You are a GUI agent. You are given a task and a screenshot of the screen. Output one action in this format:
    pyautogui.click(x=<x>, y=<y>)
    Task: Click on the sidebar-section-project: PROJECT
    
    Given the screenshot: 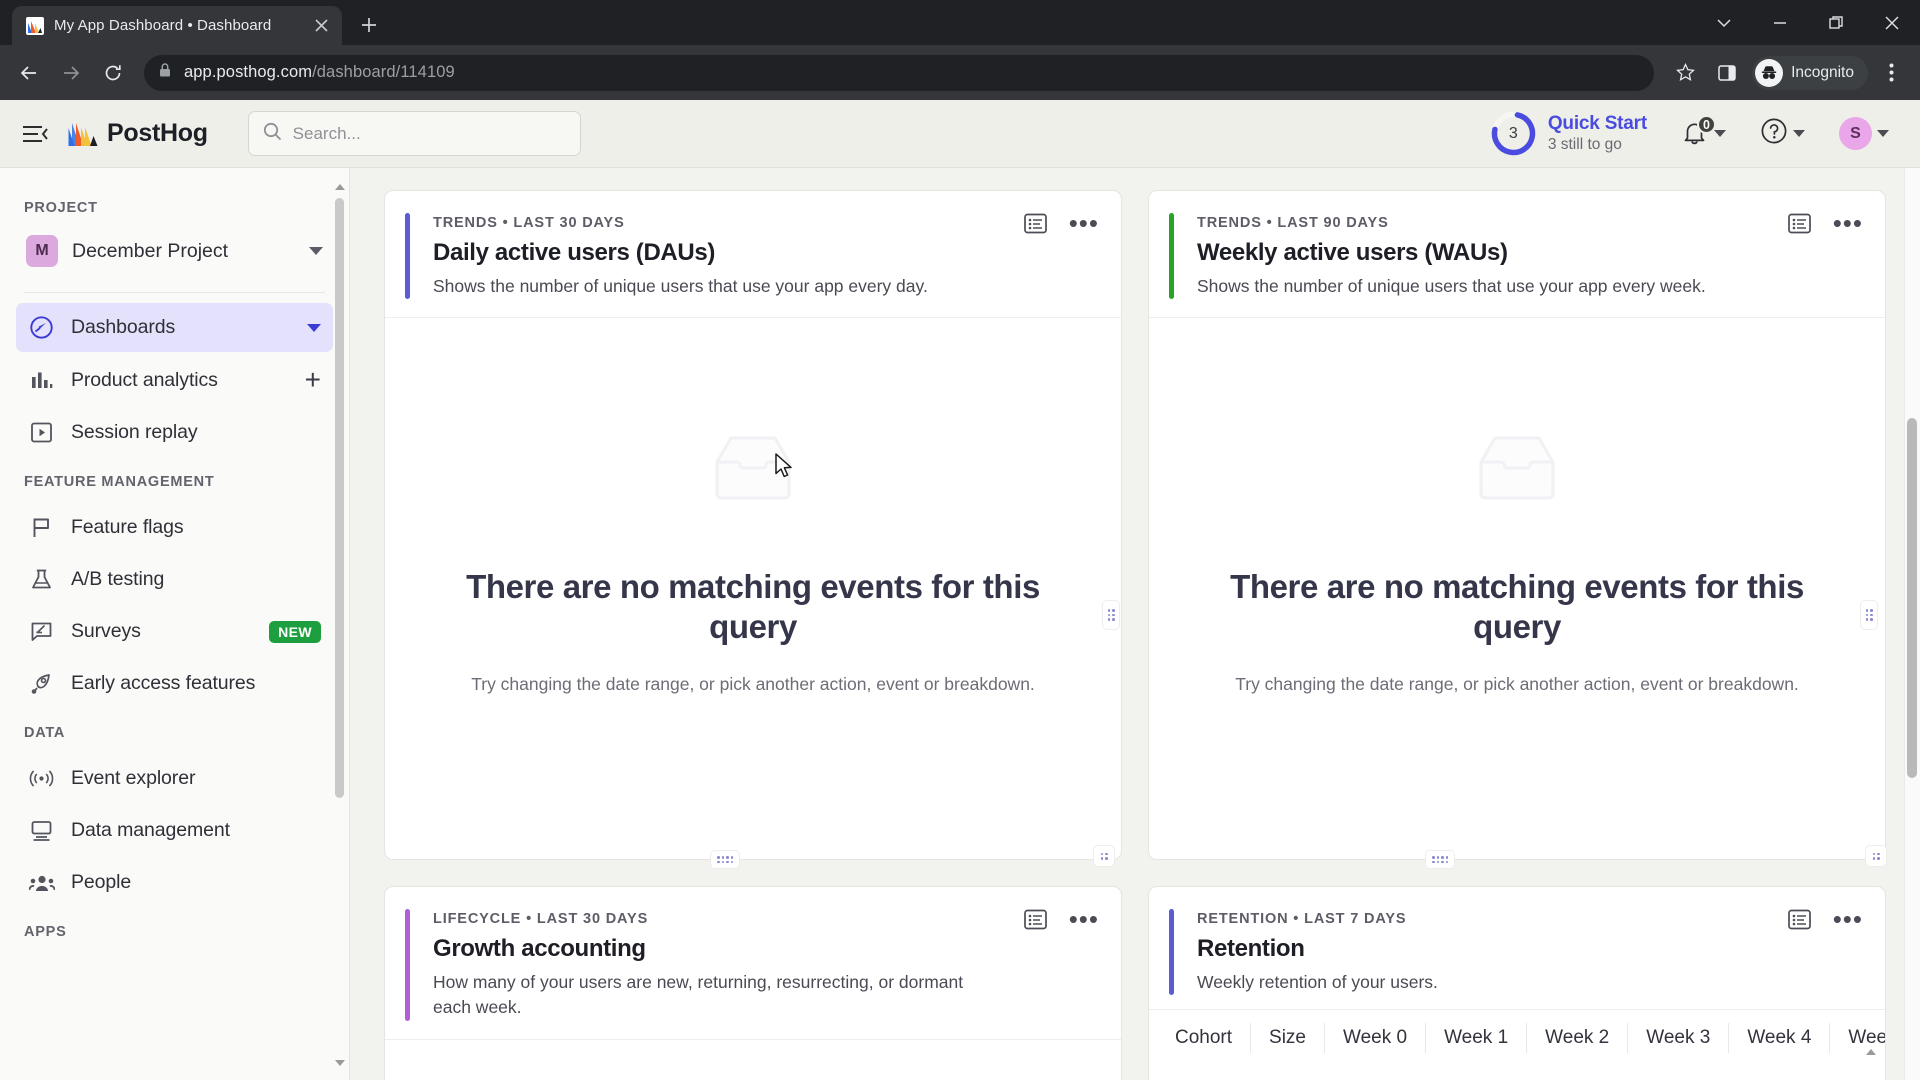 What is the action you would take?
    pyautogui.click(x=61, y=208)
    